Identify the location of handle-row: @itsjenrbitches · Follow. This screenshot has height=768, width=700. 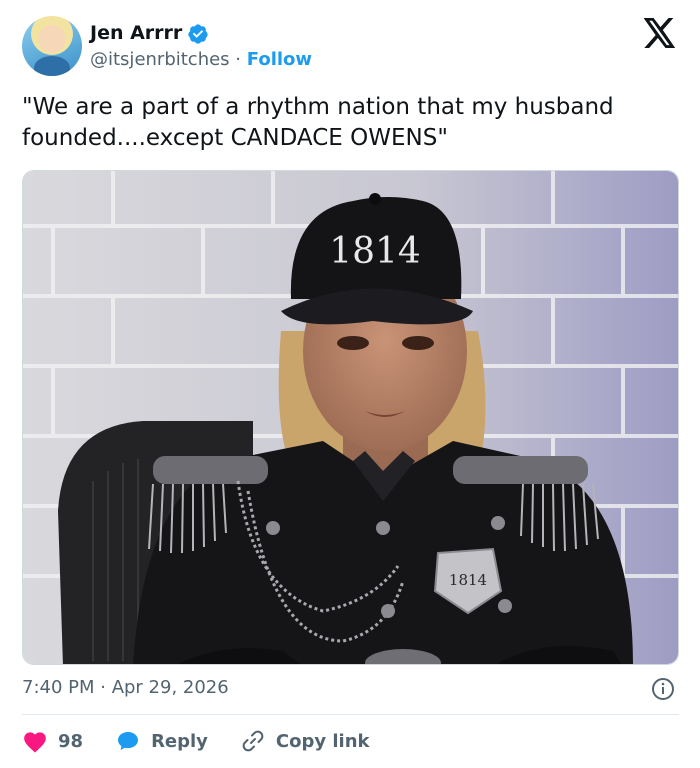
(201, 59).